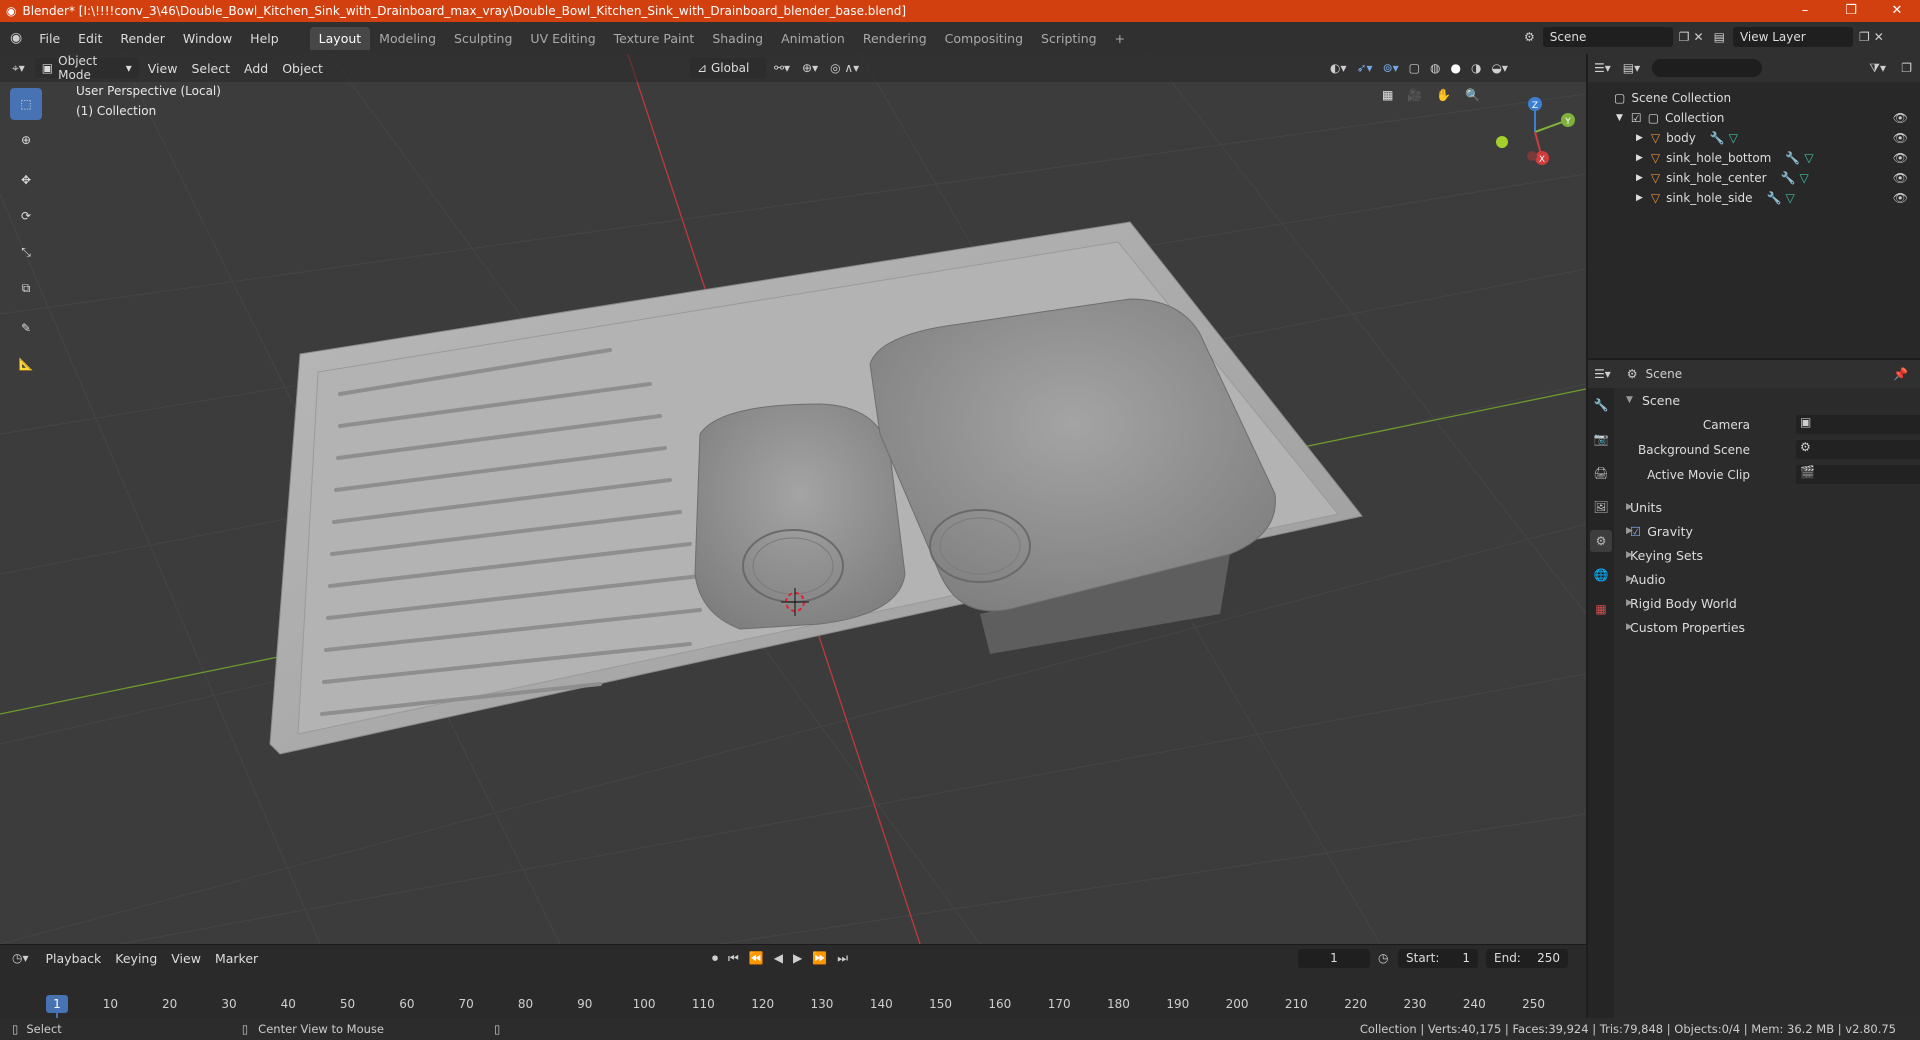  What do you see at coordinates (895, 38) in the screenshot?
I see `tab-rendering: Rendering` at bounding box center [895, 38].